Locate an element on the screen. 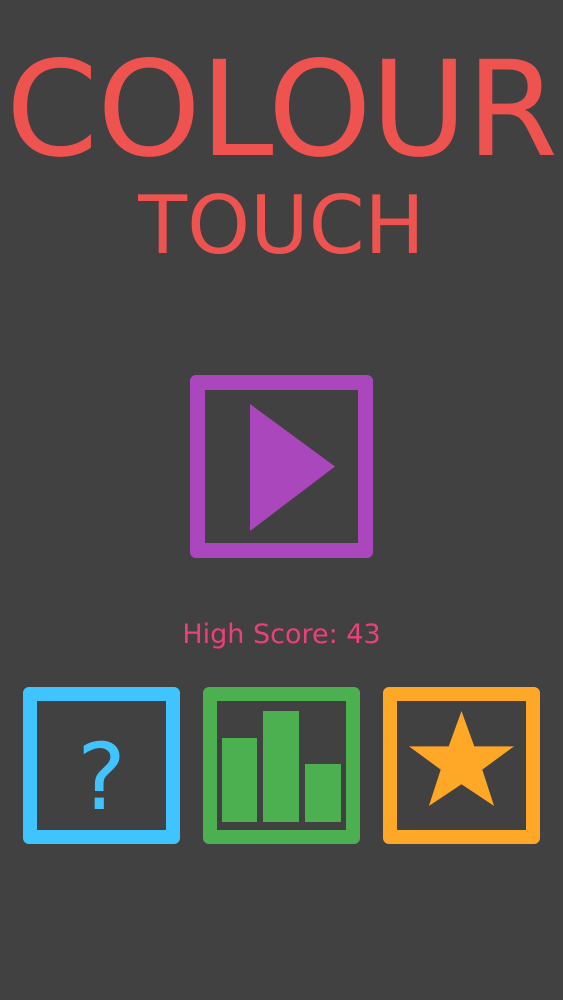  stats-button is located at coordinates (281, 765).